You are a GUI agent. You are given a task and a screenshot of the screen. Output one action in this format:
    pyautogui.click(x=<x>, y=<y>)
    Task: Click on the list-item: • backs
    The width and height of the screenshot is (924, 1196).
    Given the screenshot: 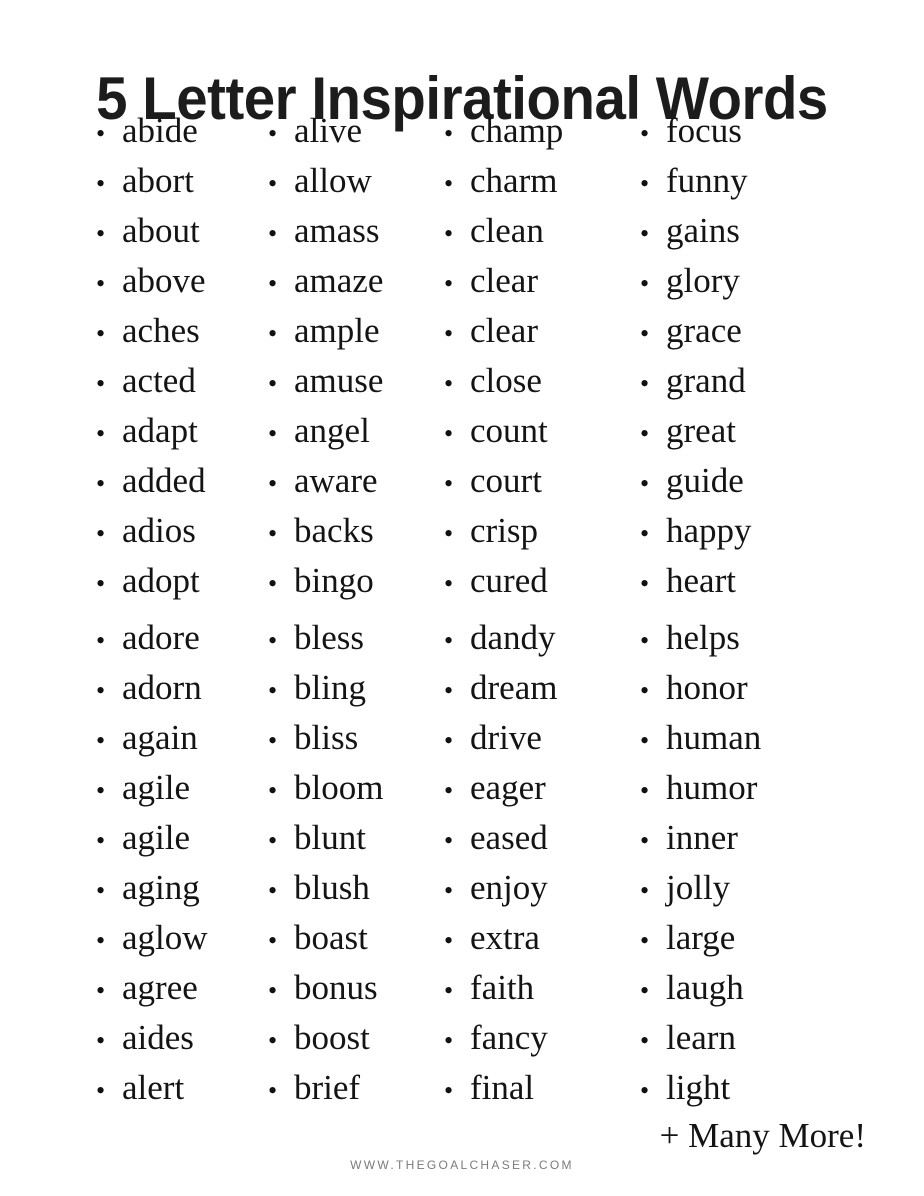 What is the action you would take?
    pyautogui.click(x=356, y=531)
    